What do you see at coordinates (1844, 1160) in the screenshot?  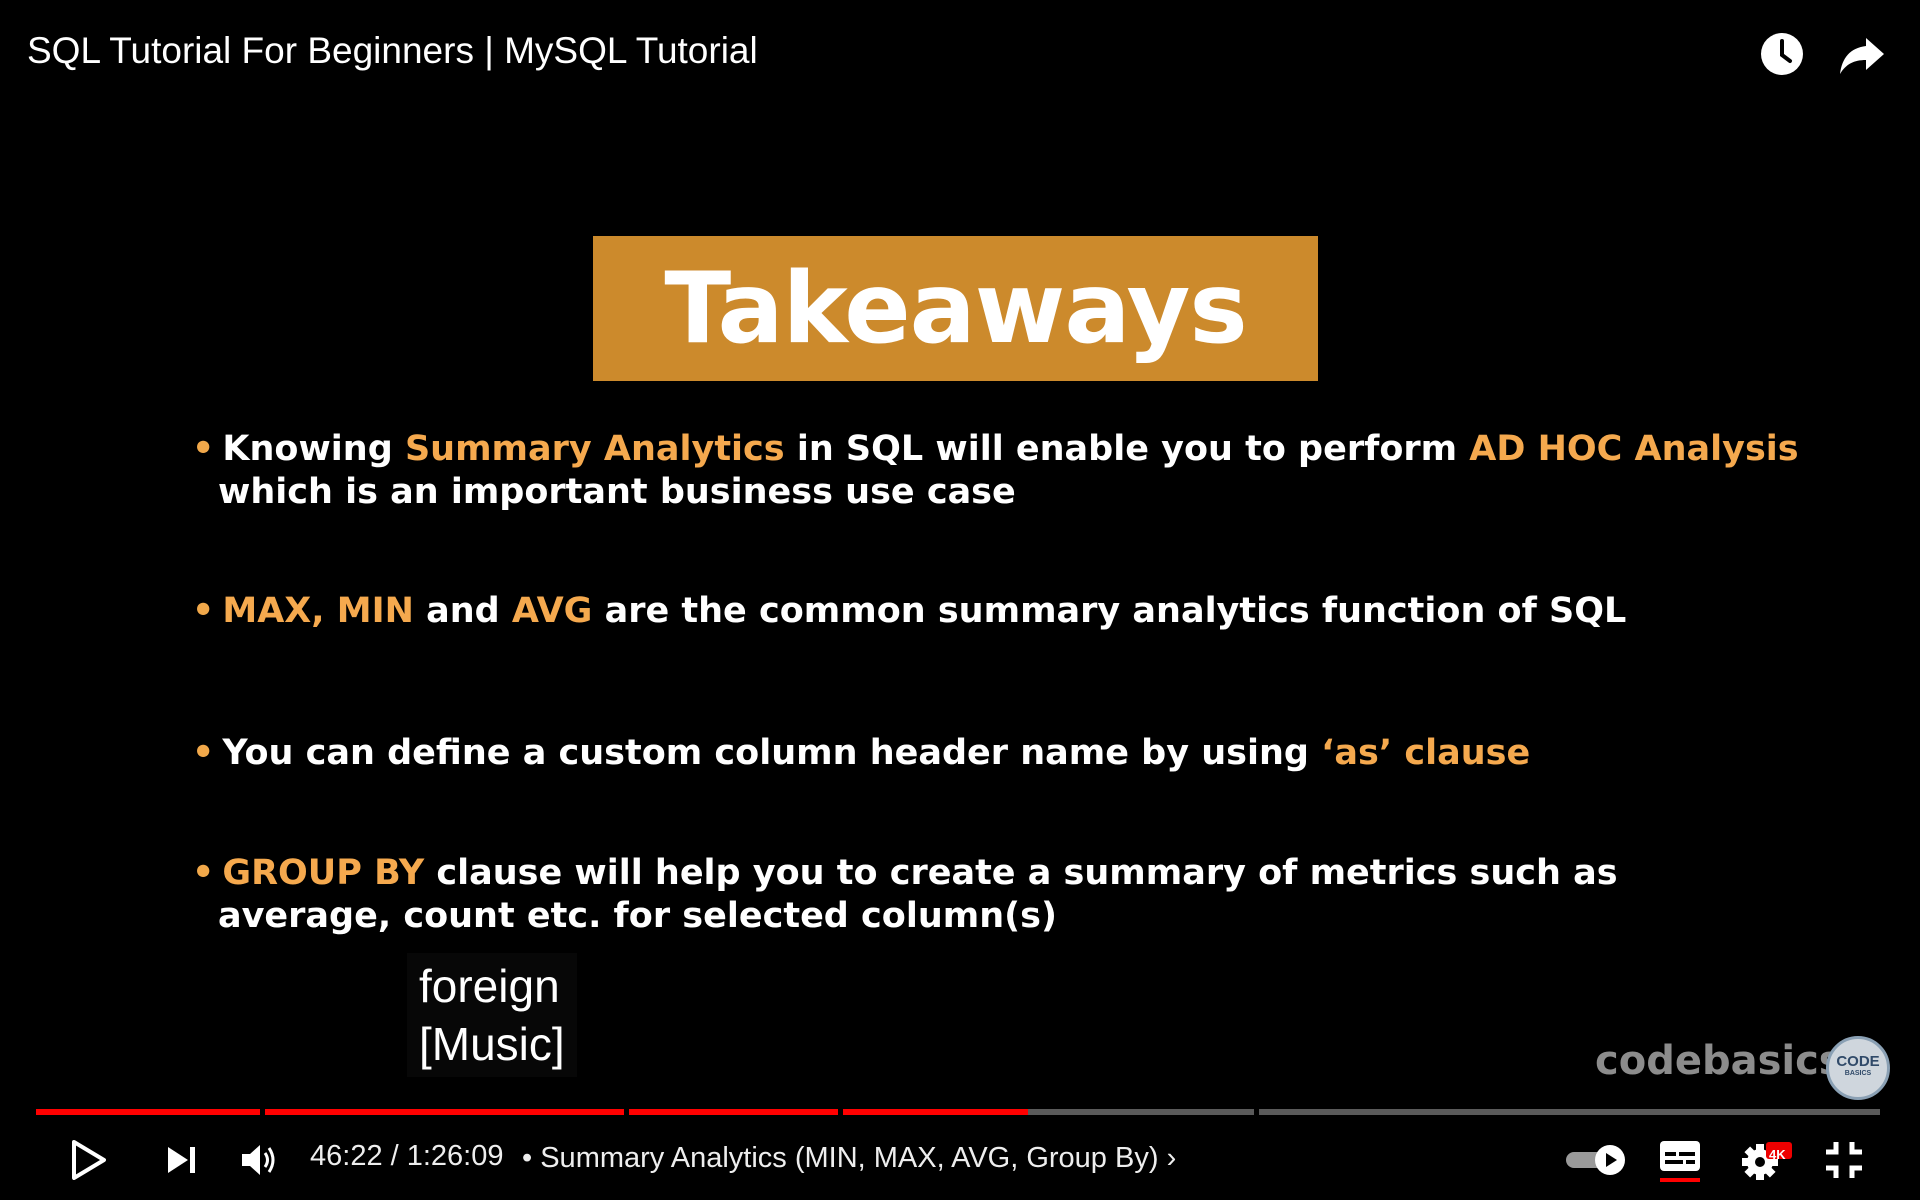 I see `exit-fullscreen-icon` at bounding box center [1844, 1160].